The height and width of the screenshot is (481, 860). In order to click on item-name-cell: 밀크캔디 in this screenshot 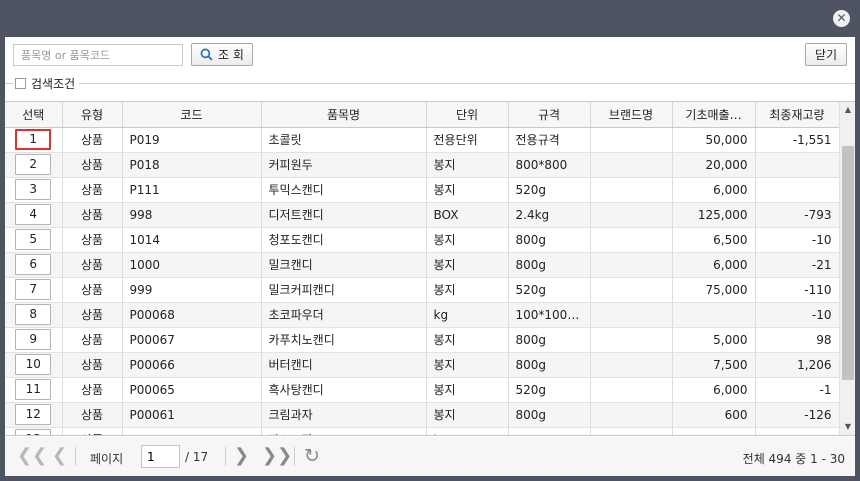, I will do `click(344, 265)`.